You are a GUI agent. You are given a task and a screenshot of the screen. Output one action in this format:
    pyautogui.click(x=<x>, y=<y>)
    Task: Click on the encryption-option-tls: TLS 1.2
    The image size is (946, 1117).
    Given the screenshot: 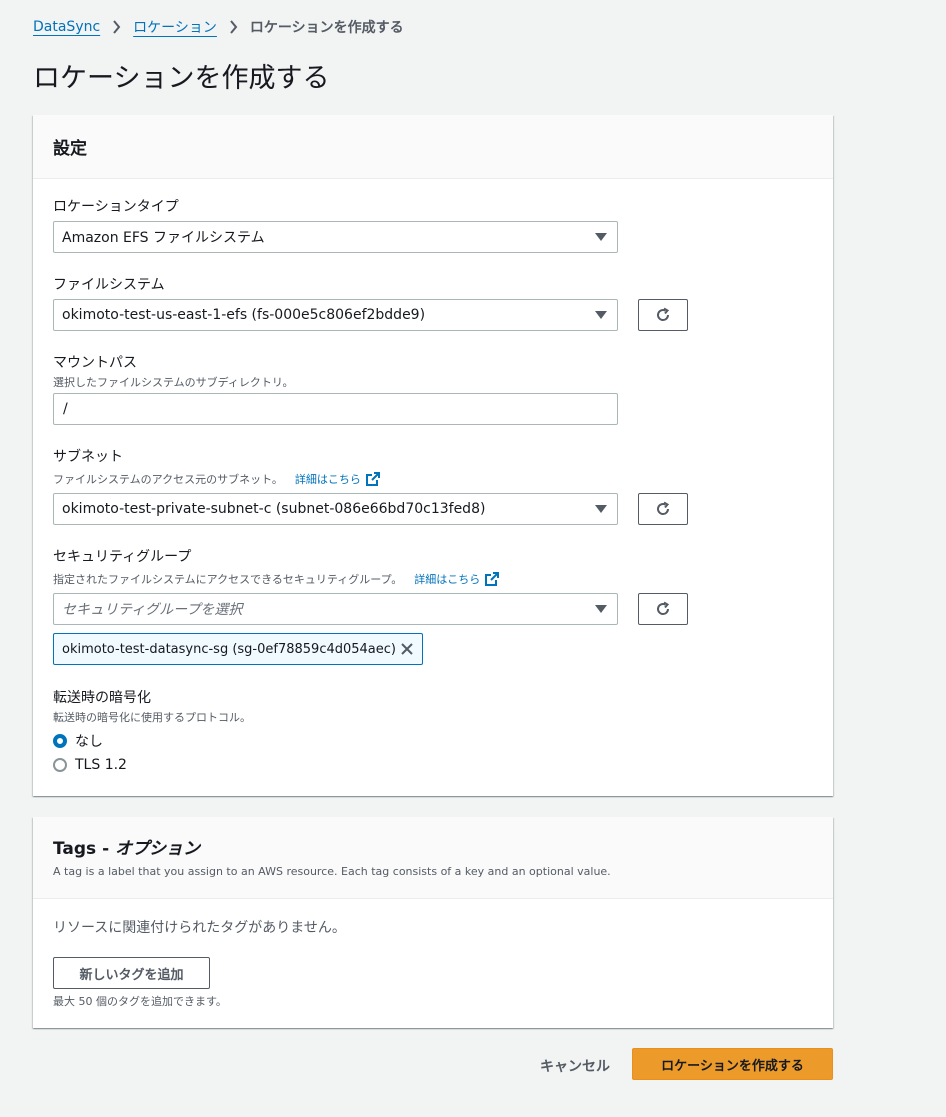 What is the action you would take?
    pyautogui.click(x=90, y=765)
    